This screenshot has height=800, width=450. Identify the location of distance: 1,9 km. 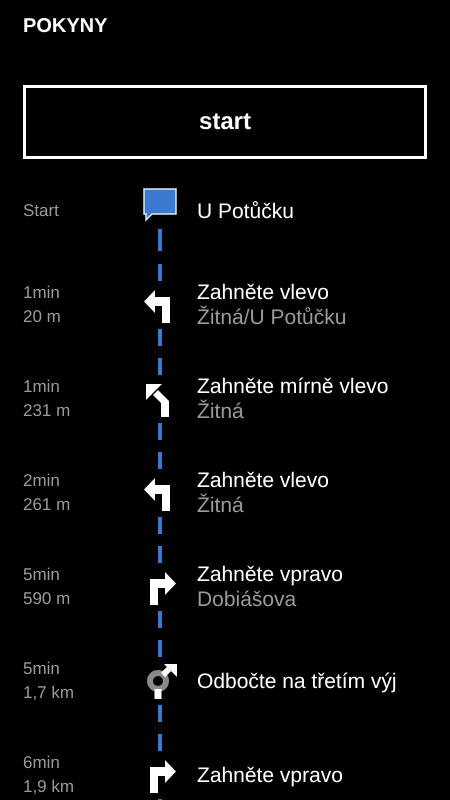
(49, 787).